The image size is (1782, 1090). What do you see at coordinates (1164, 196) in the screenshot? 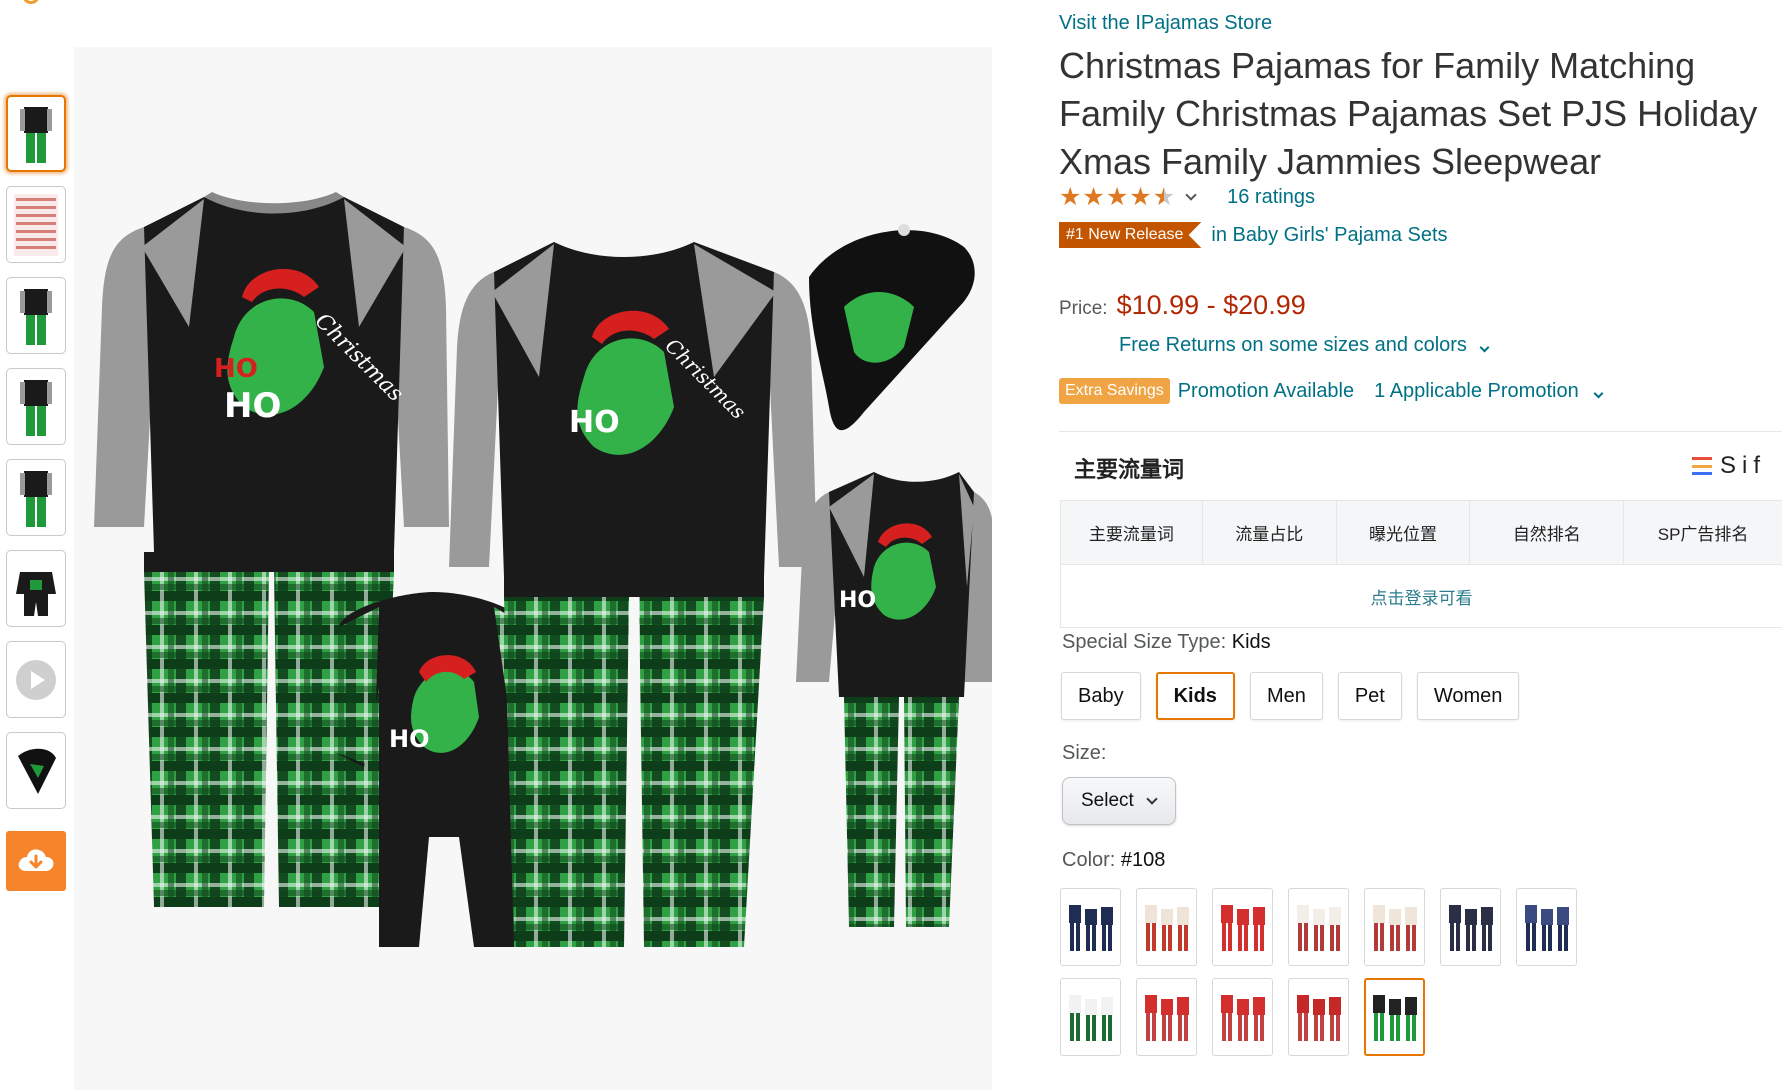
I see `half-star-icon: ★` at bounding box center [1164, 196].